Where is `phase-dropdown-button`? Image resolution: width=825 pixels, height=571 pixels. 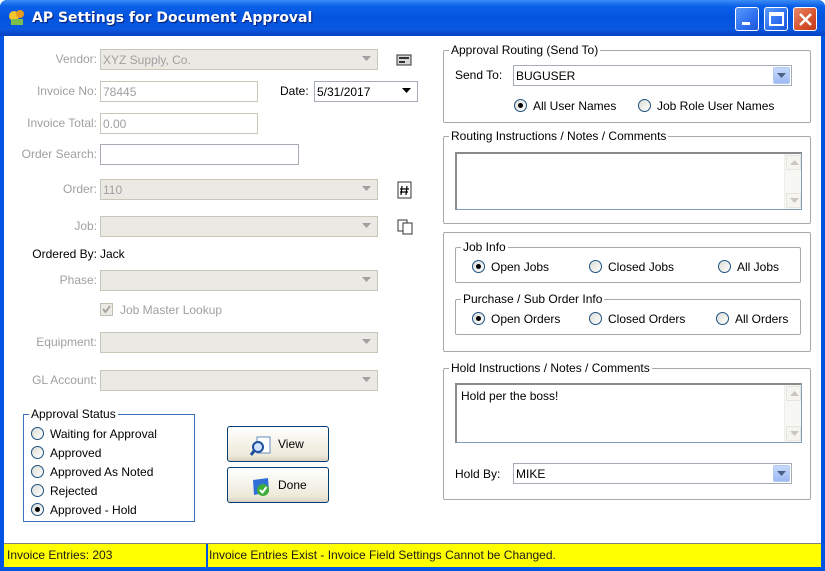 phase-dropdown-button is located at coordinates (367, 280).